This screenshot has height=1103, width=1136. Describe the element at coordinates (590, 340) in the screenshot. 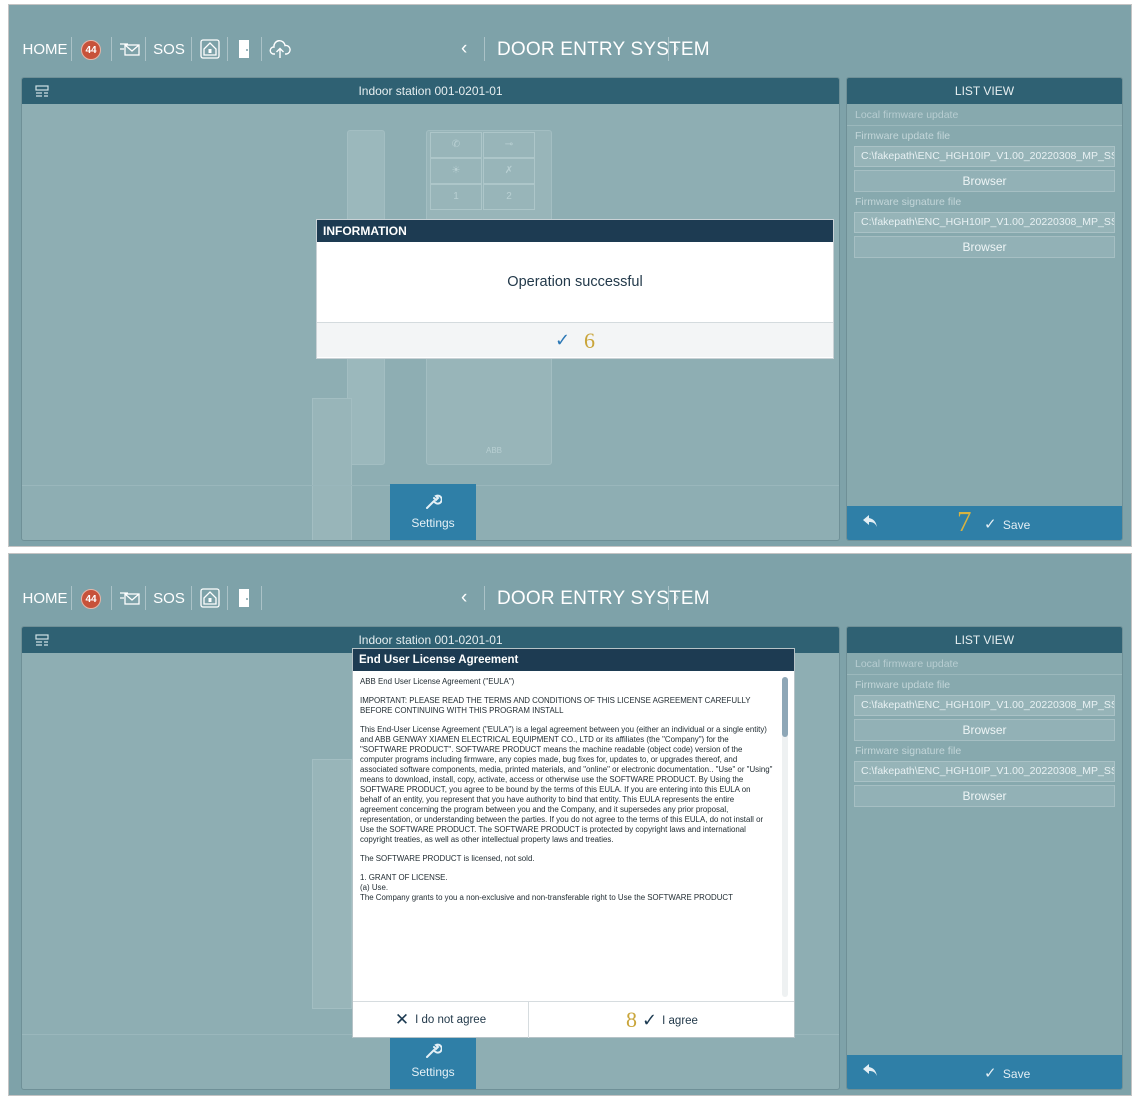

I see `step-marker: 6` at that location.